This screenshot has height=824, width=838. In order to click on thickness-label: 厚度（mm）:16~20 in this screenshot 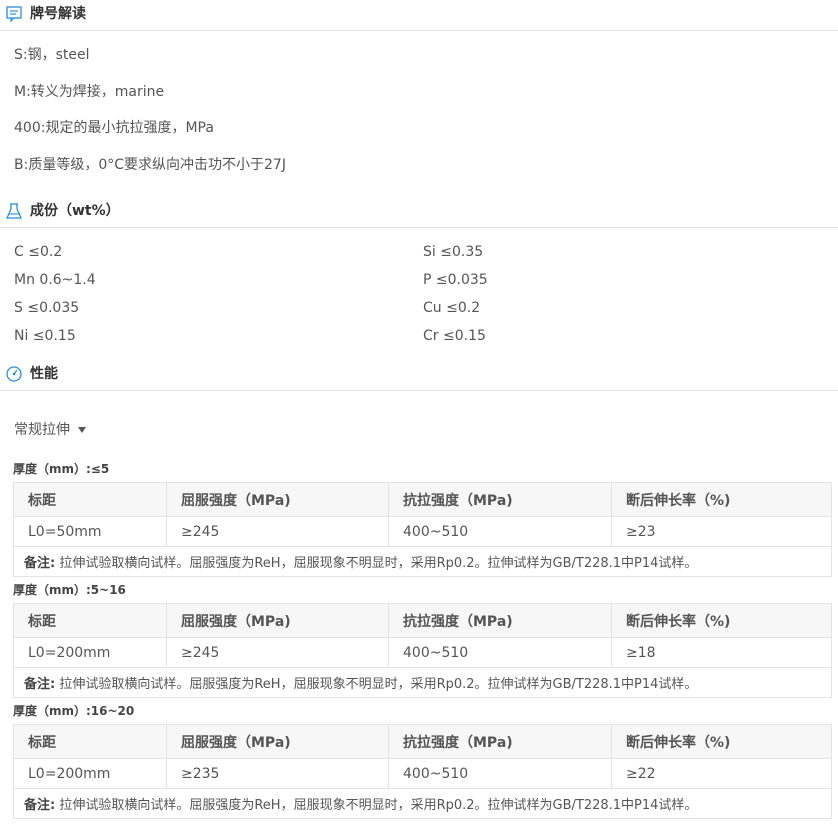, I will do `click(74, 711)`.